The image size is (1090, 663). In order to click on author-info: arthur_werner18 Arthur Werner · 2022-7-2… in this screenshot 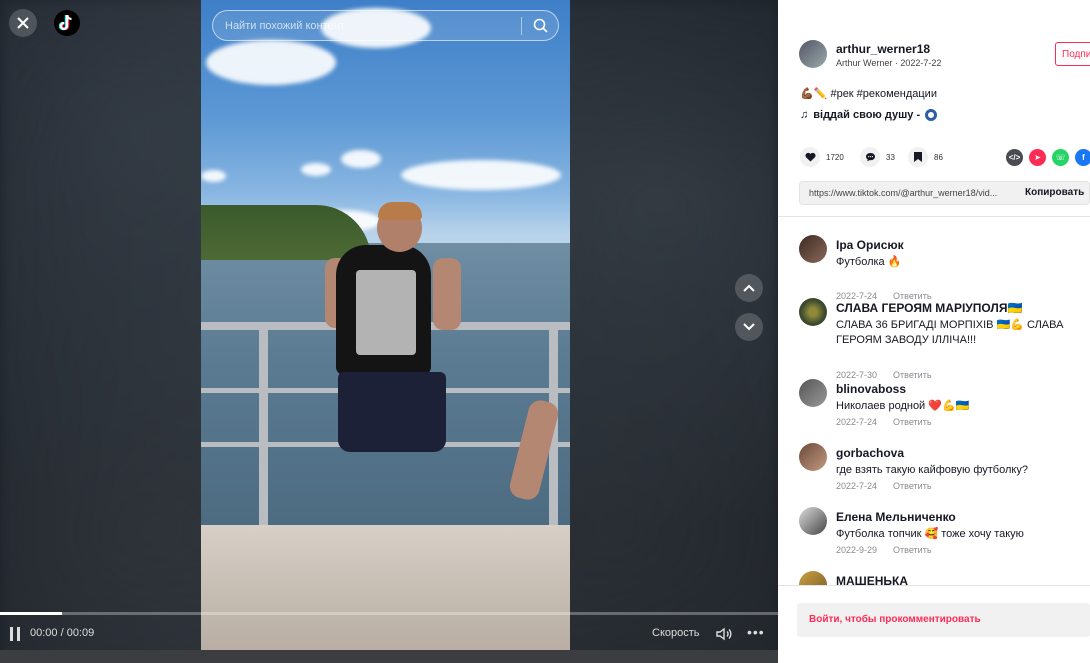, I will do `click(944, 55)`.